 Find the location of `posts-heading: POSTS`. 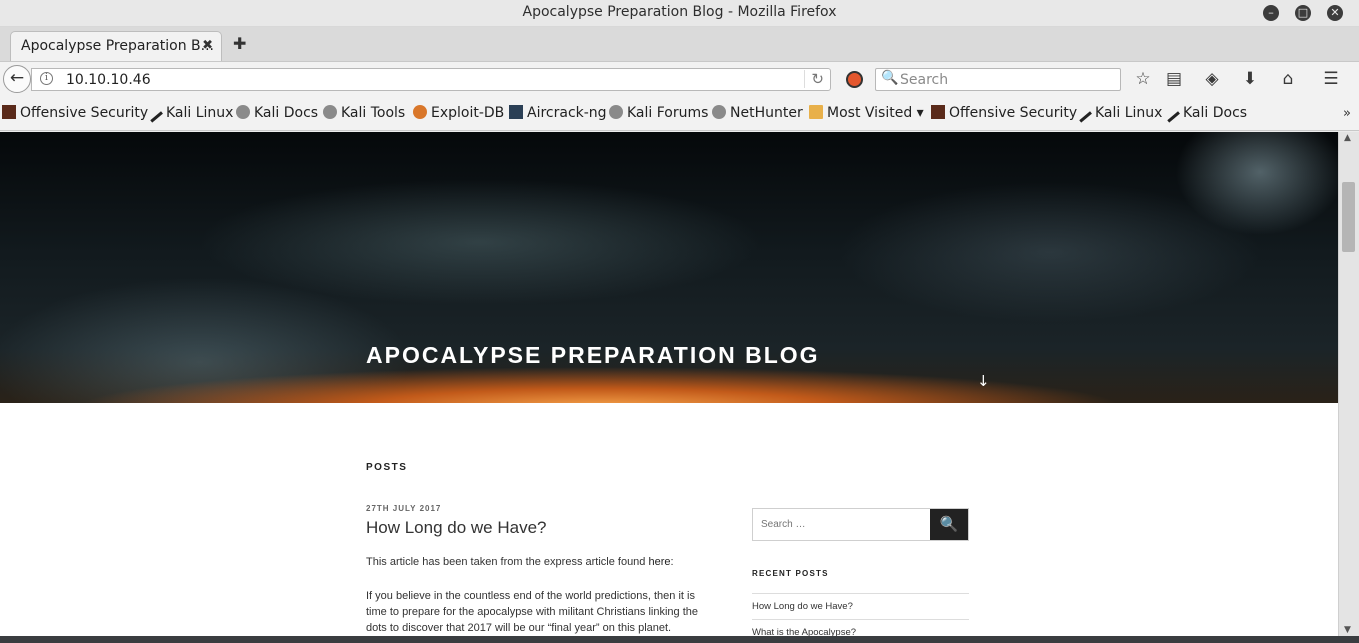

posts-heading: POSTS is located at coordinates (387, 467).